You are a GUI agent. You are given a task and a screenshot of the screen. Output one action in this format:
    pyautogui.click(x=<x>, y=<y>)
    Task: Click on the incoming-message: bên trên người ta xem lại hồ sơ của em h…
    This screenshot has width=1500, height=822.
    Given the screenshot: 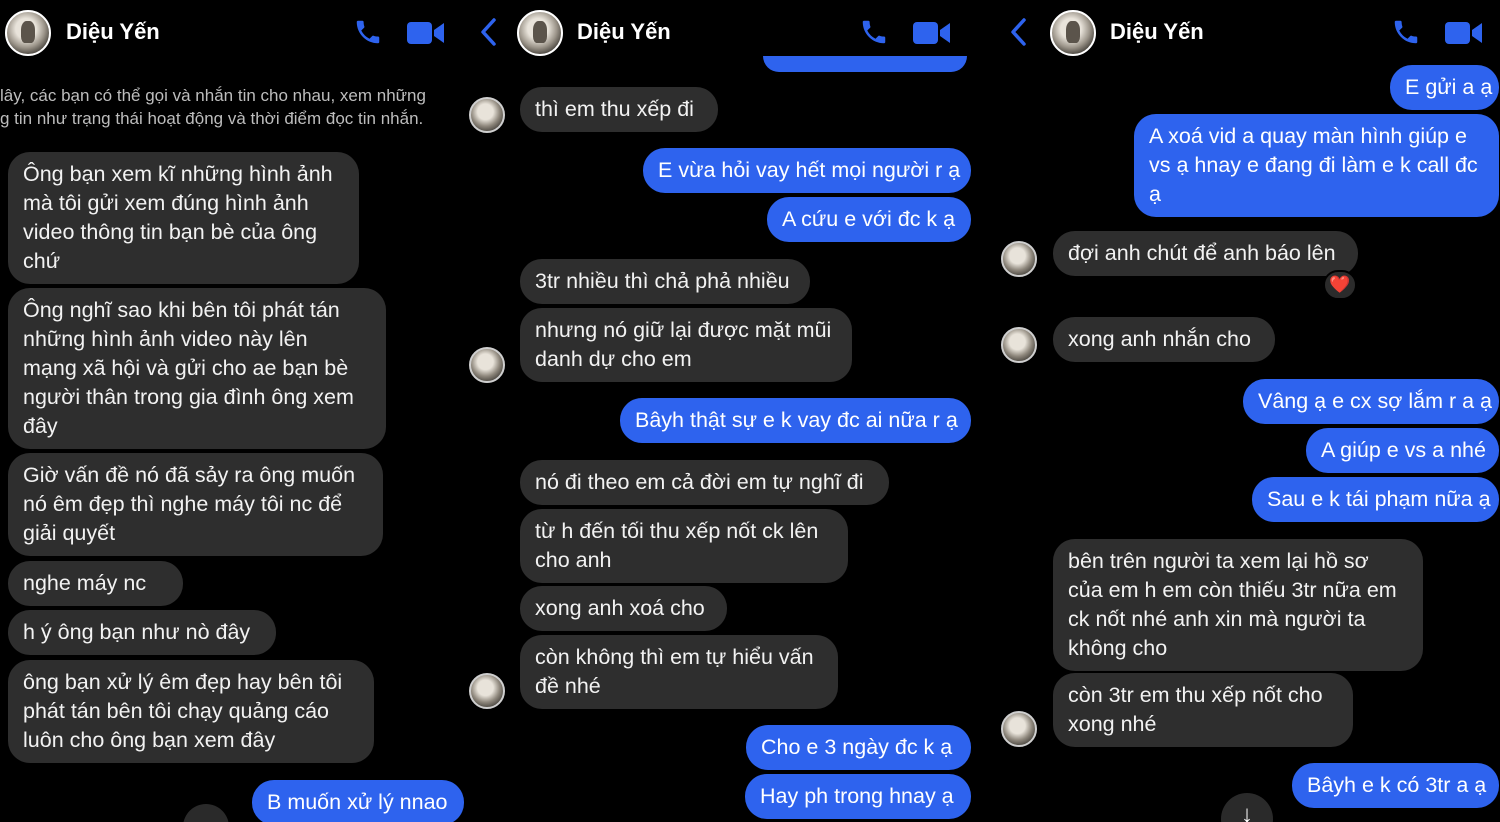 What is the action you would take?
    pyautogui.click(x=1238, y=605)
    